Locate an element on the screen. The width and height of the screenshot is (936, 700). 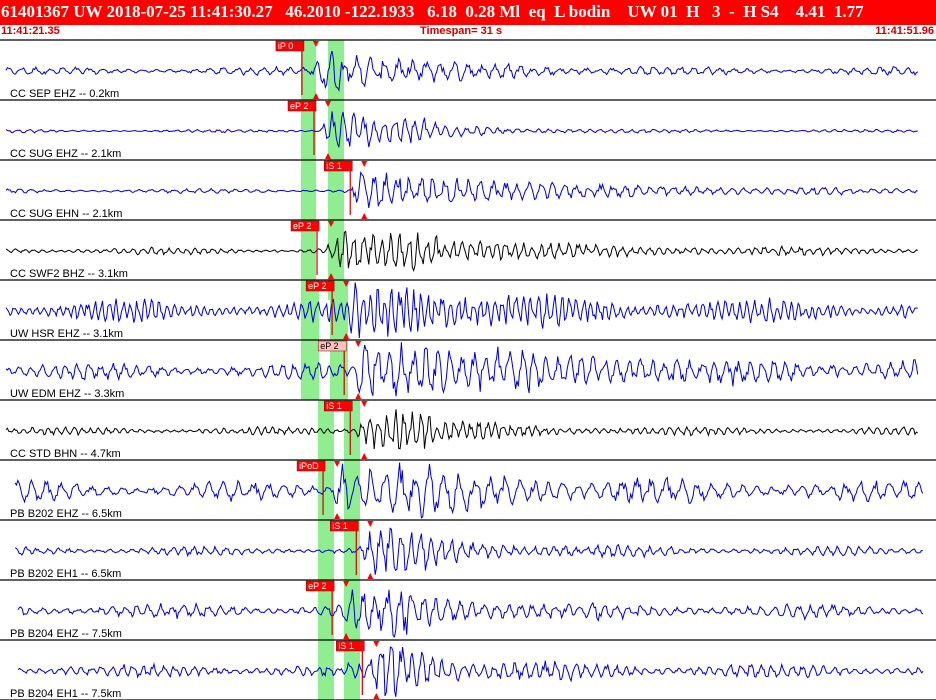
channel-label: PB B204 EH1 -- 7.5km is located at coordinates (65, 694).